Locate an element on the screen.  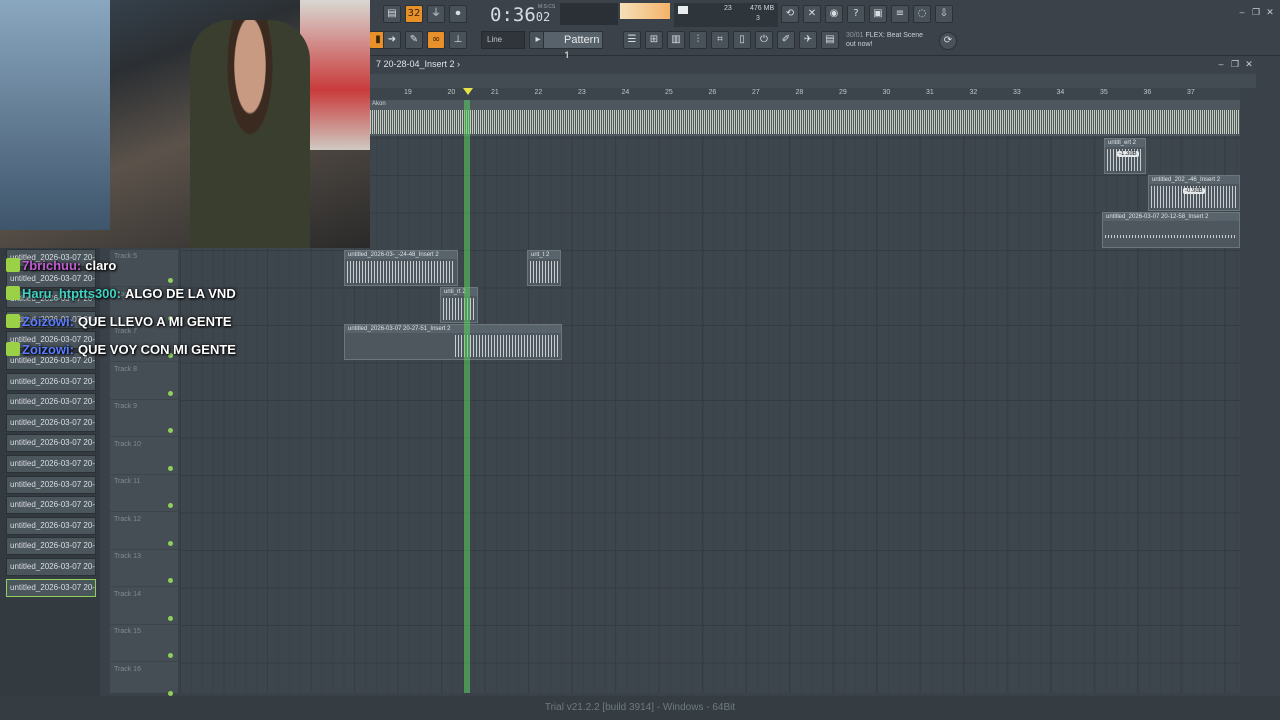
track-header: Track 16 is located at coordinates (144, 681).